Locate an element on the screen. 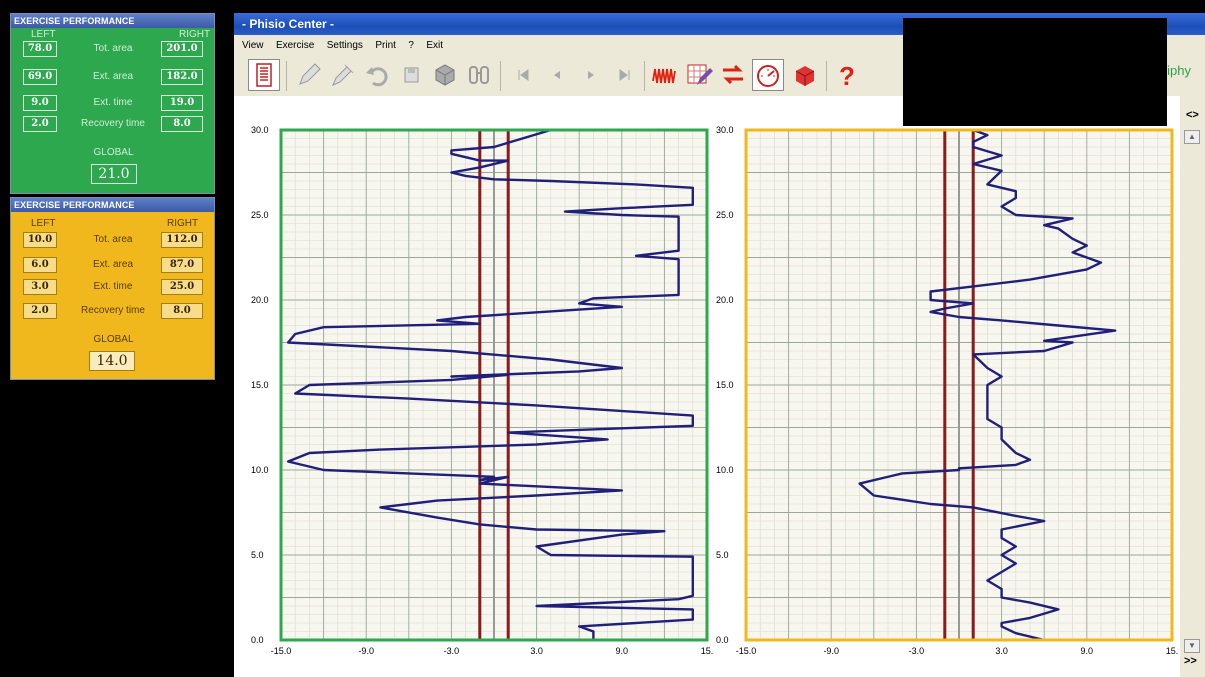 This screenshot has width=1205, height=677. gauge-icon is located at coordinates (768, 75).